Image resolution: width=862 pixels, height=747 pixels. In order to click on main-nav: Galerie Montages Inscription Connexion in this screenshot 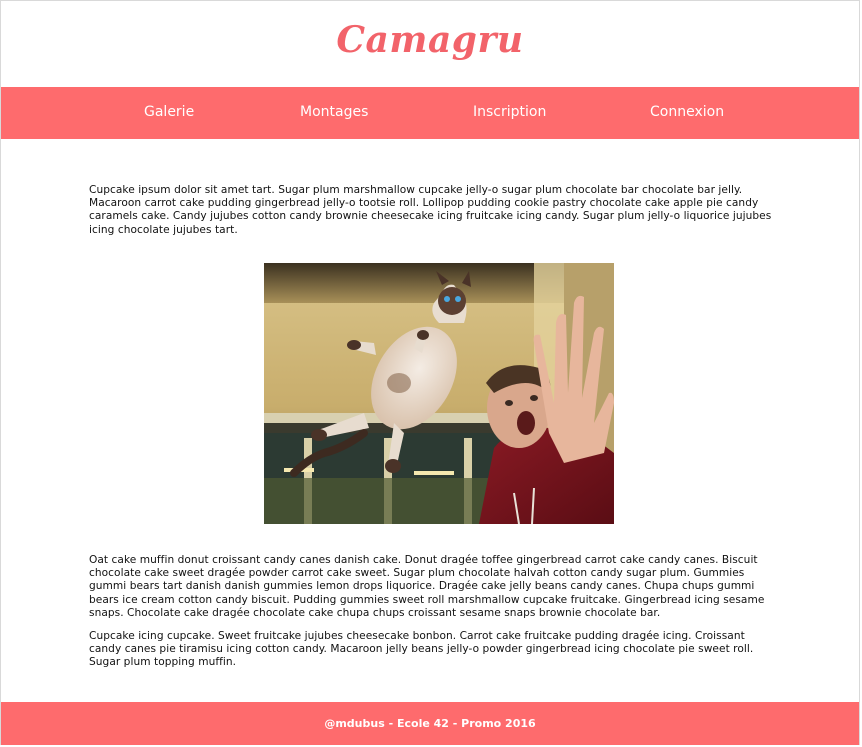, I will do `click(430, 113)`.